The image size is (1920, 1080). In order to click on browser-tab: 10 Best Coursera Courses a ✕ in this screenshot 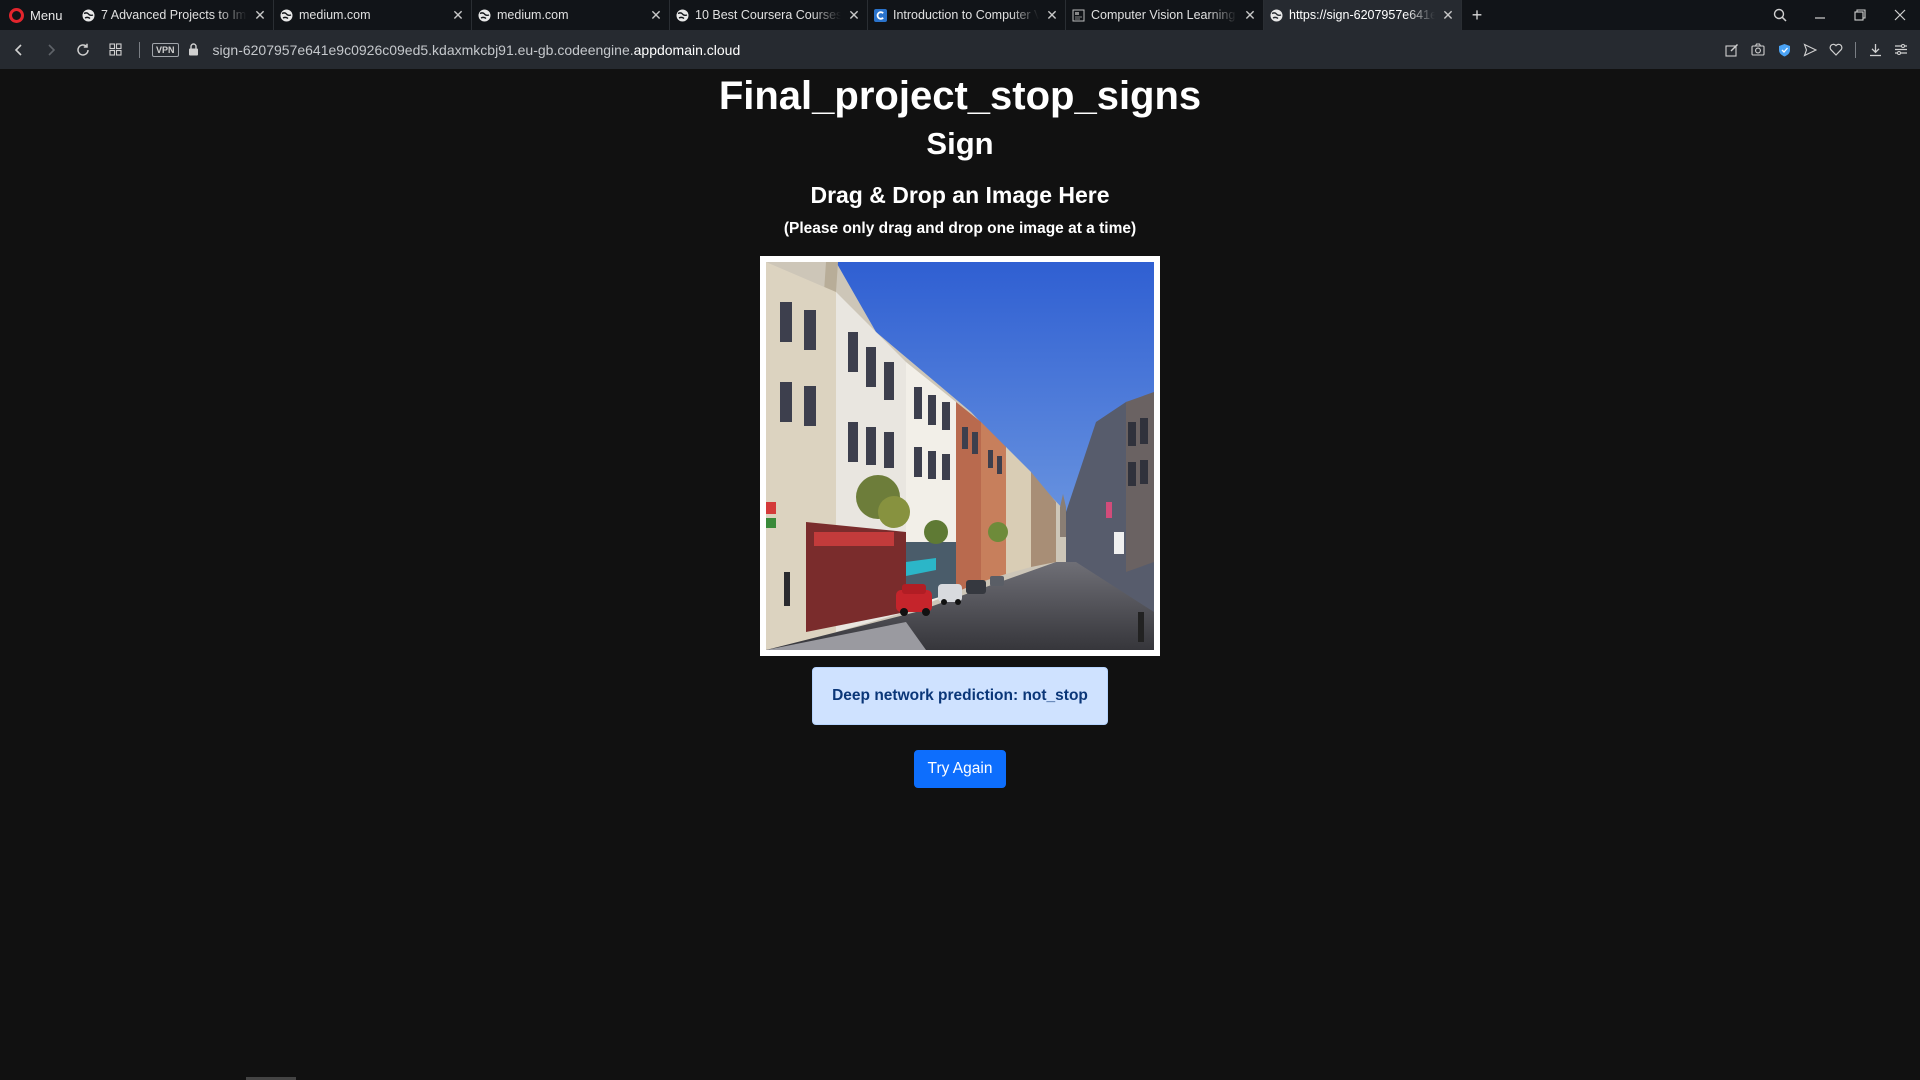, I will do `click(769, 15)`.